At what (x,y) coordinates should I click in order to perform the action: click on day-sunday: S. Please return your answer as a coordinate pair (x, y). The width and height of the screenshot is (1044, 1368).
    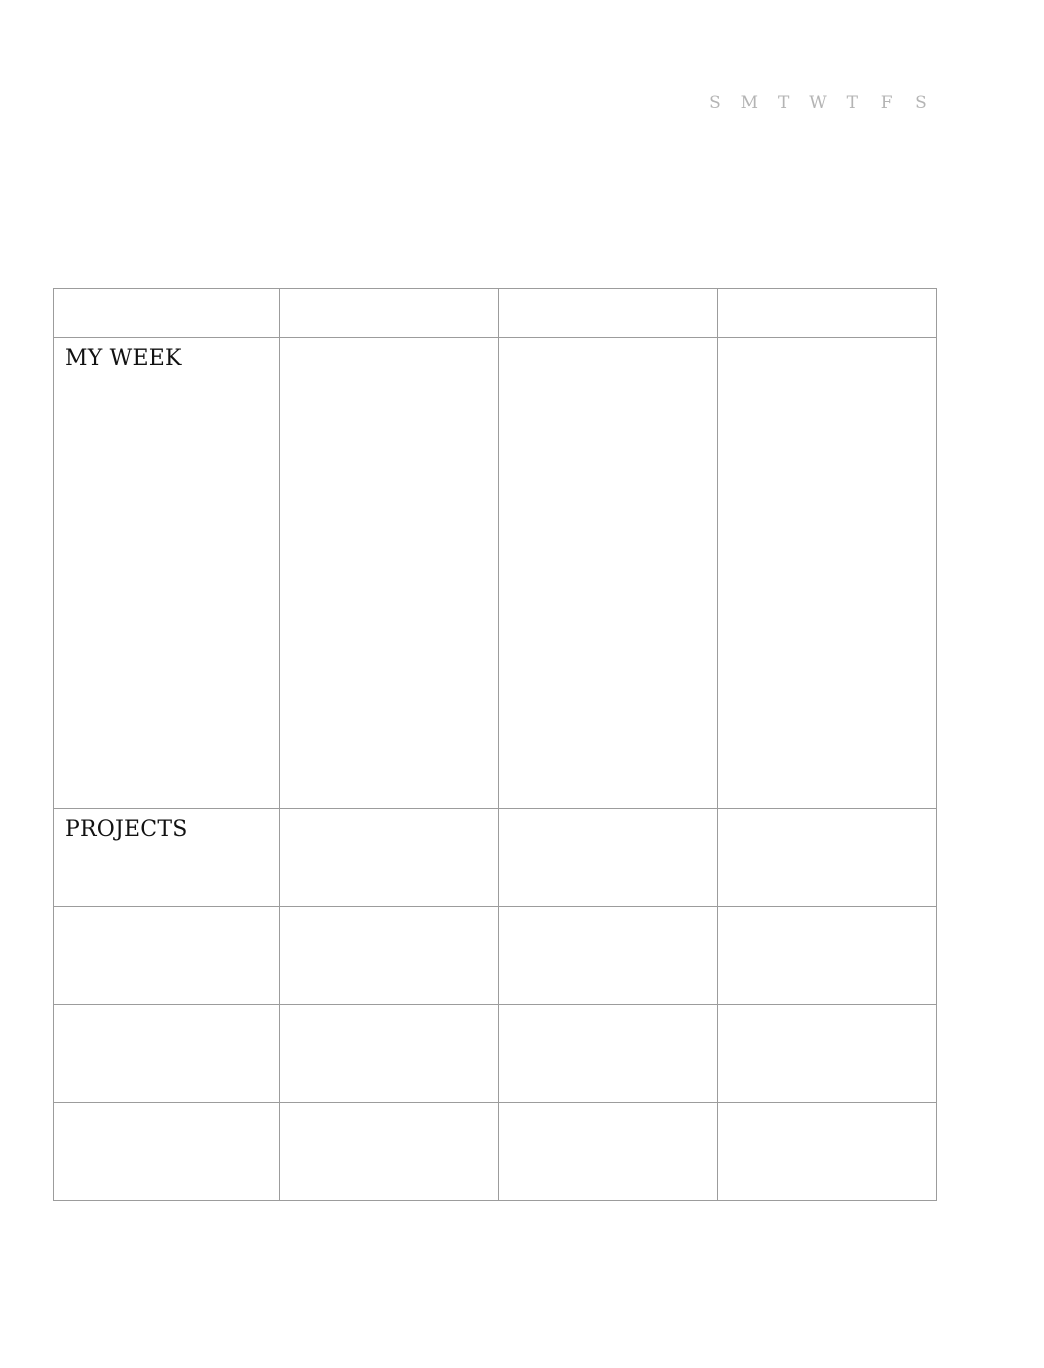
    Looking at the image, I should click on (715, 103).